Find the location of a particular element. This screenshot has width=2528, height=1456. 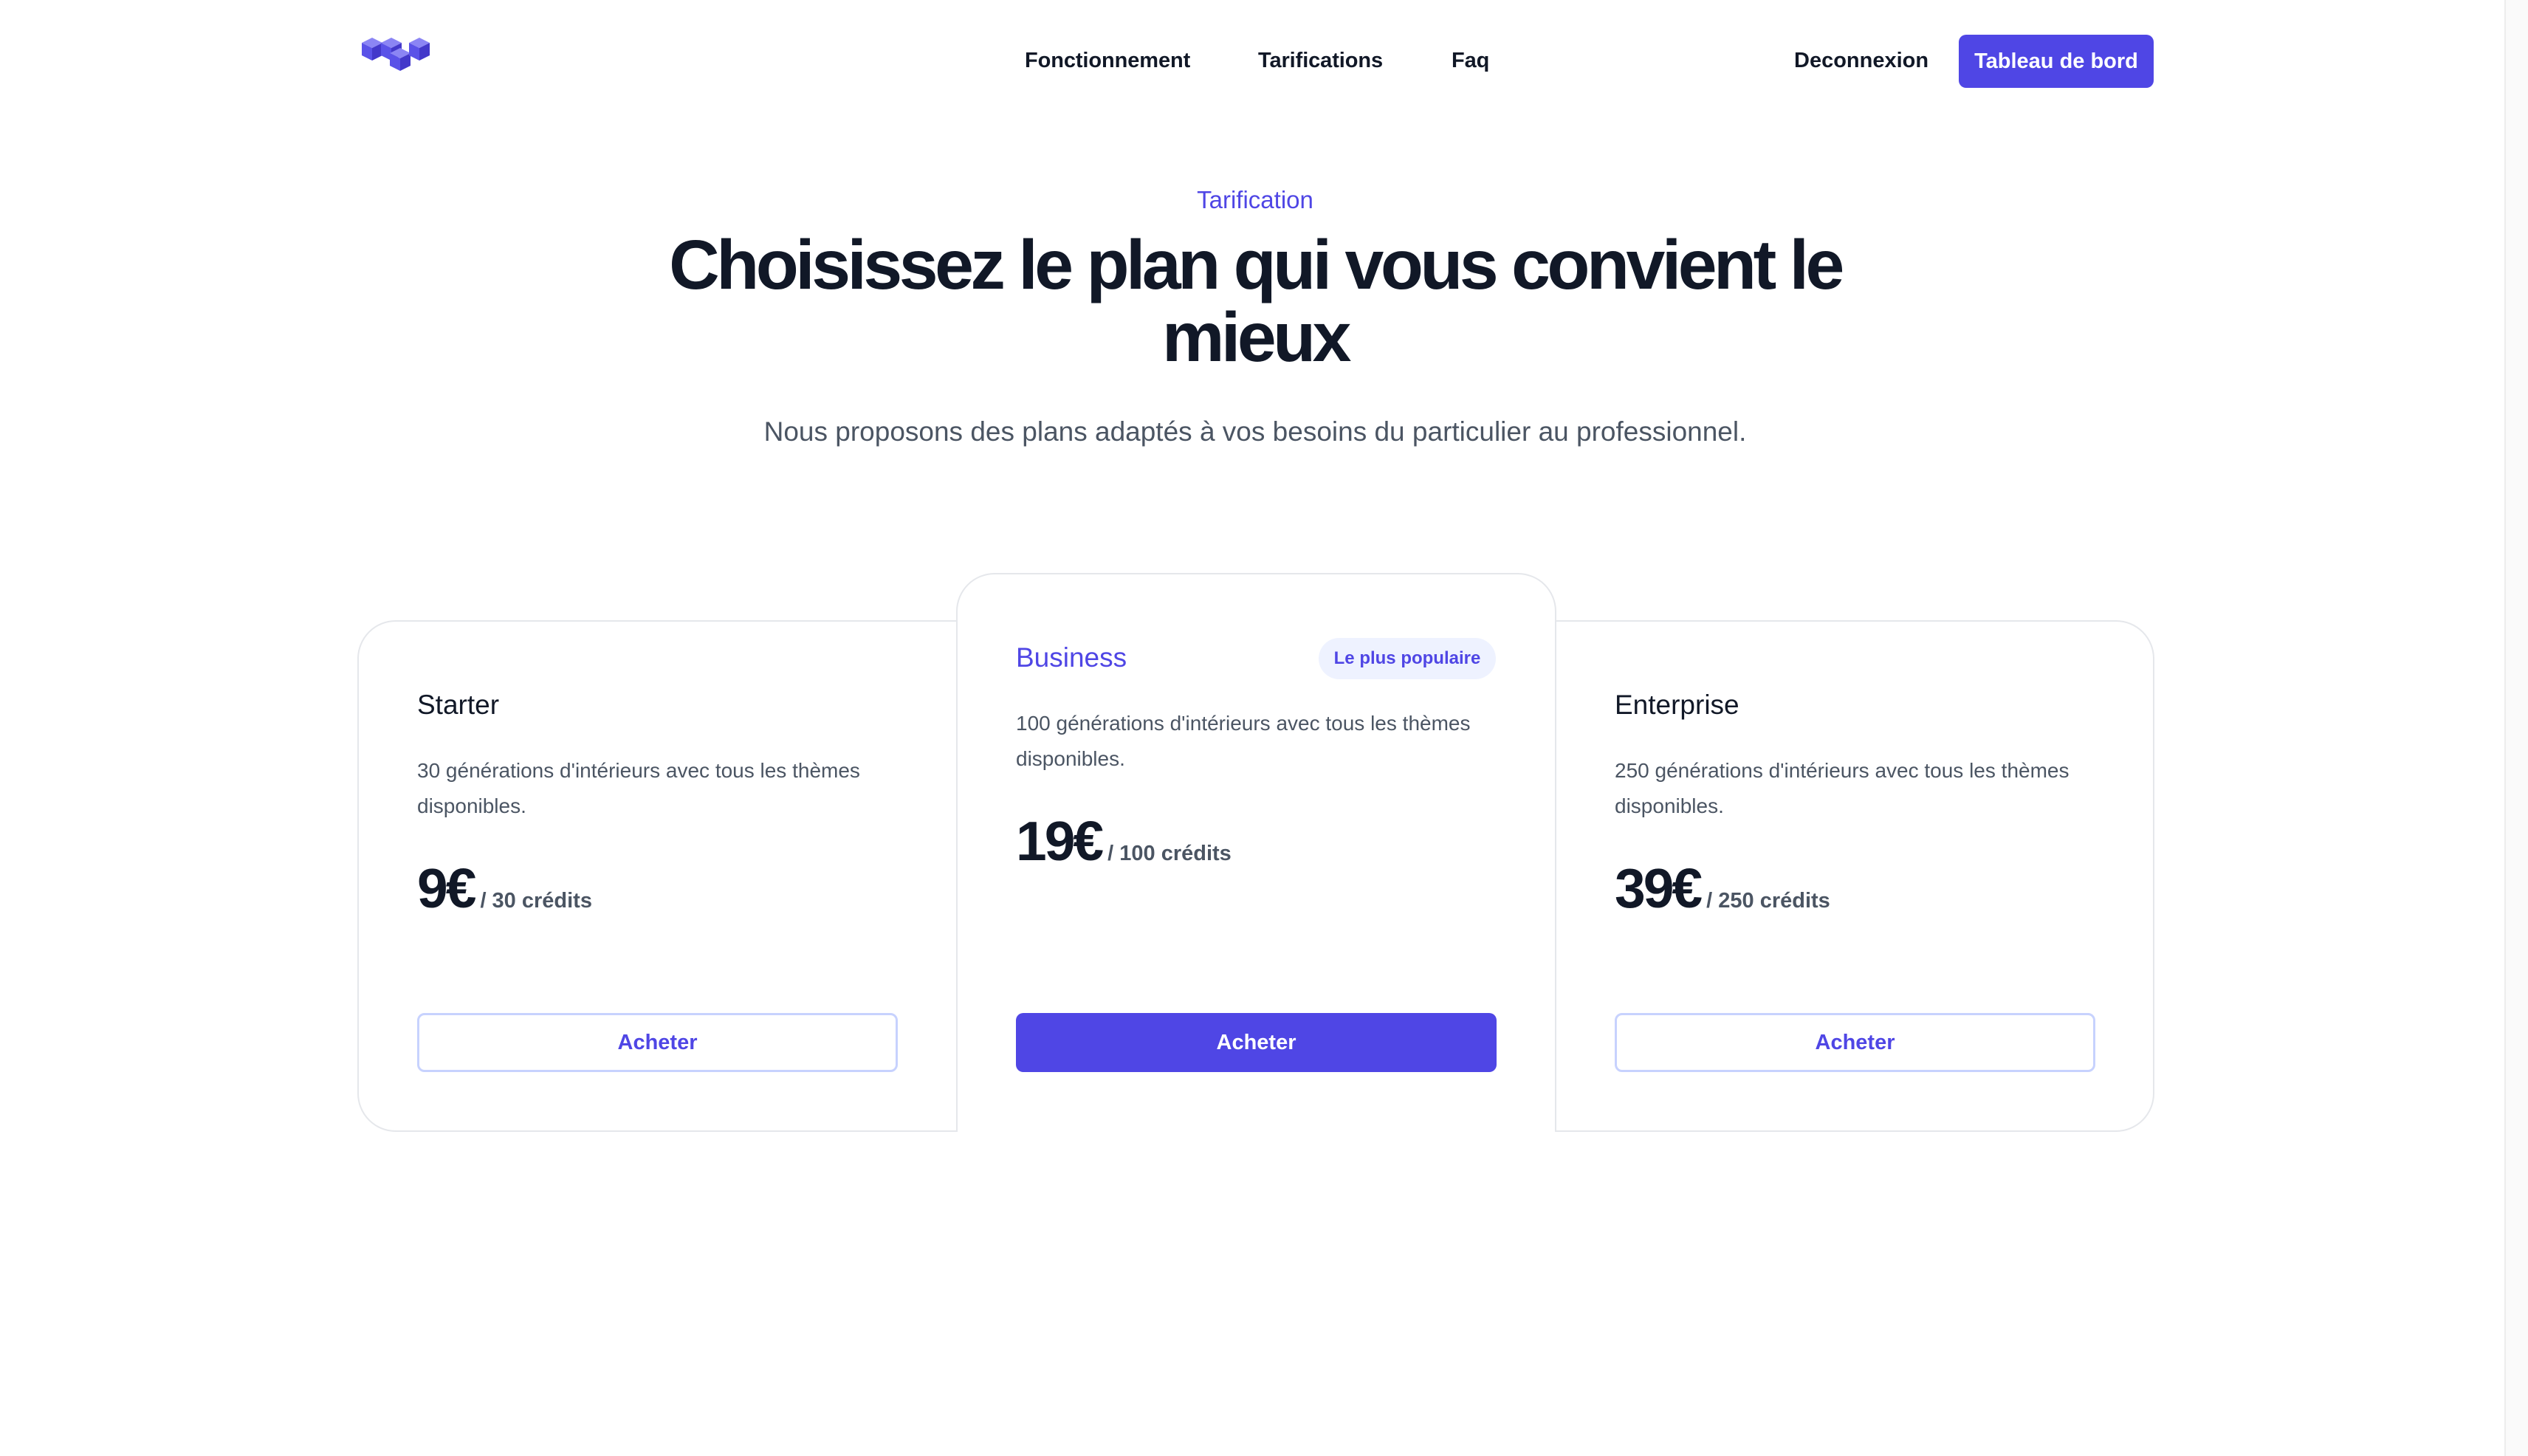

nav-link-faq: Faq is located at coordinates (1470, 61).